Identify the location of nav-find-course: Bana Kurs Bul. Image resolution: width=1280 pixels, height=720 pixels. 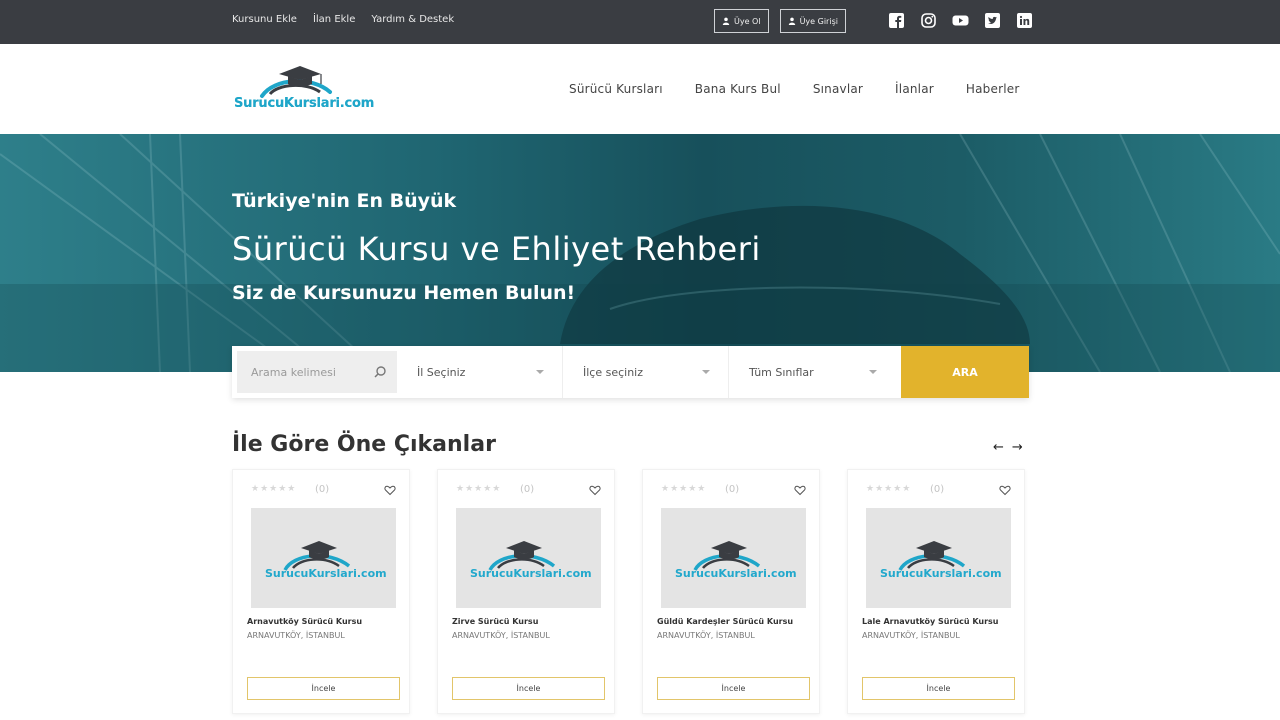
(738, 89).